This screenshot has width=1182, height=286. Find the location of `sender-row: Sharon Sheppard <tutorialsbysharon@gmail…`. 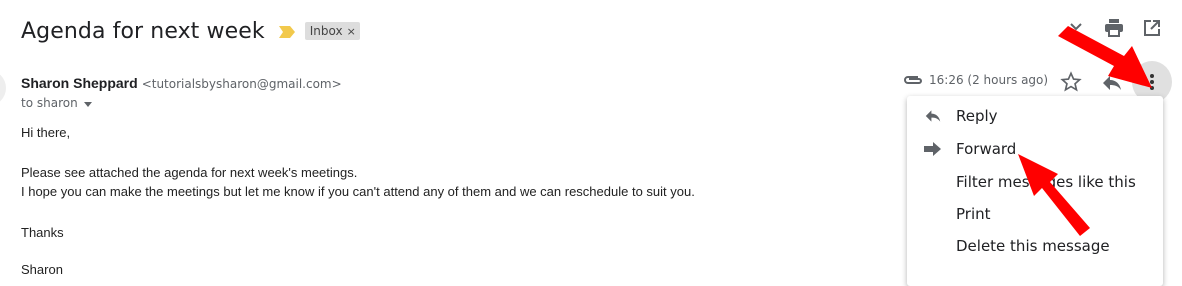

sender-row: Sharon Sheppard <tutorialsbysharon@gmail… is located at coordinates (181, 83).